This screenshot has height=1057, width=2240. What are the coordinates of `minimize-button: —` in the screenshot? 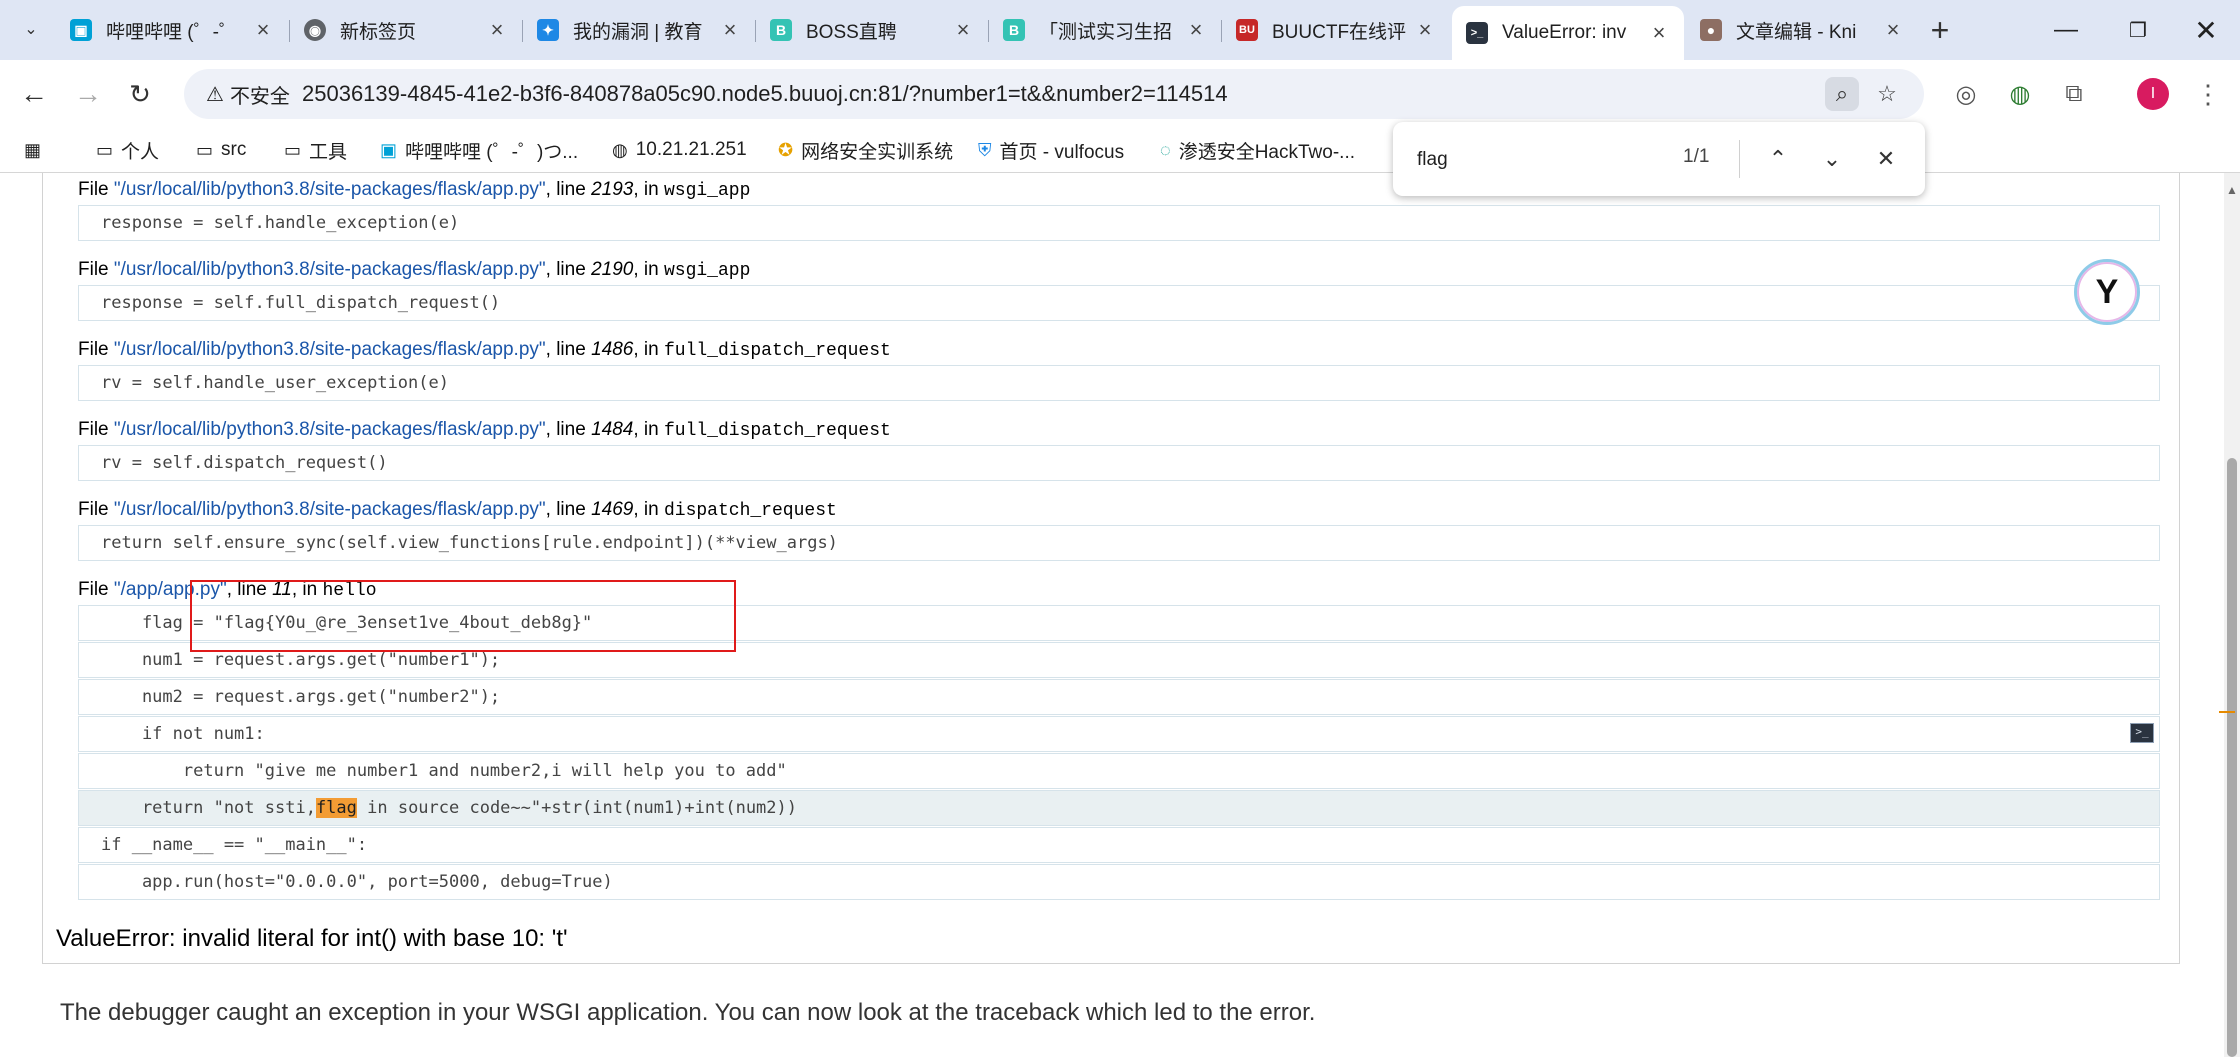 It's located at (2066, 30).